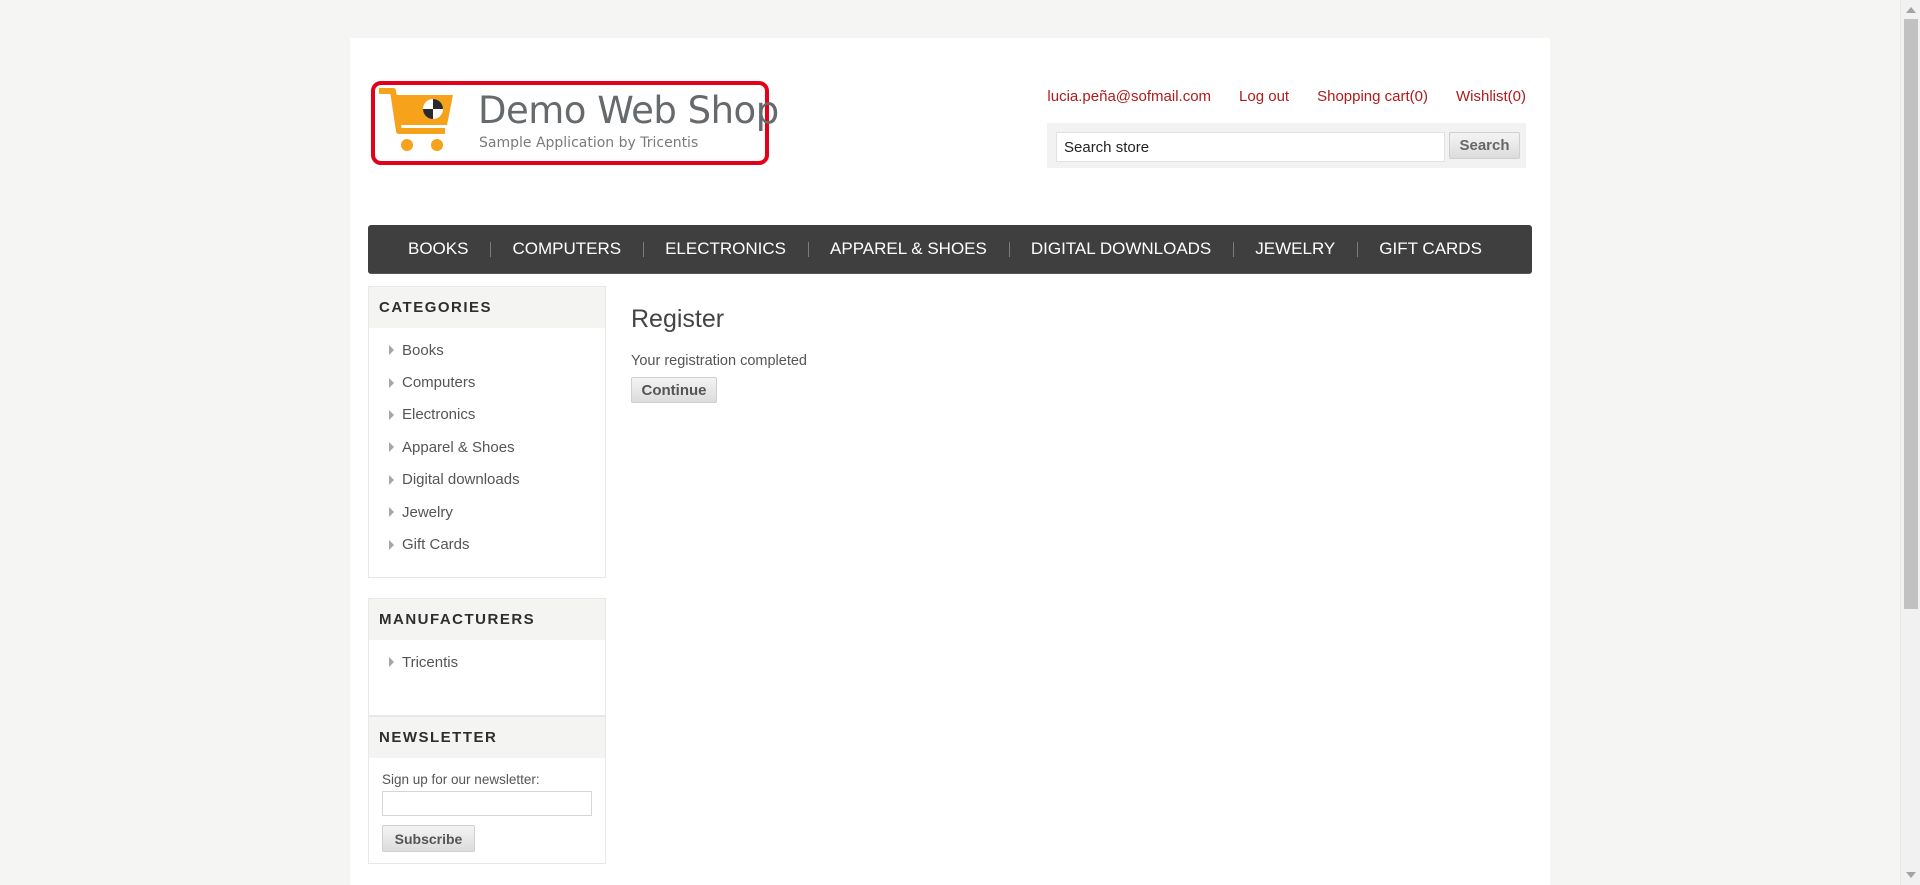  What do you see at coordinates (430, 662) in the screenshot?
I see `manufacturer-link-tricentis: Tricentis` at bounding box center [430, 662].